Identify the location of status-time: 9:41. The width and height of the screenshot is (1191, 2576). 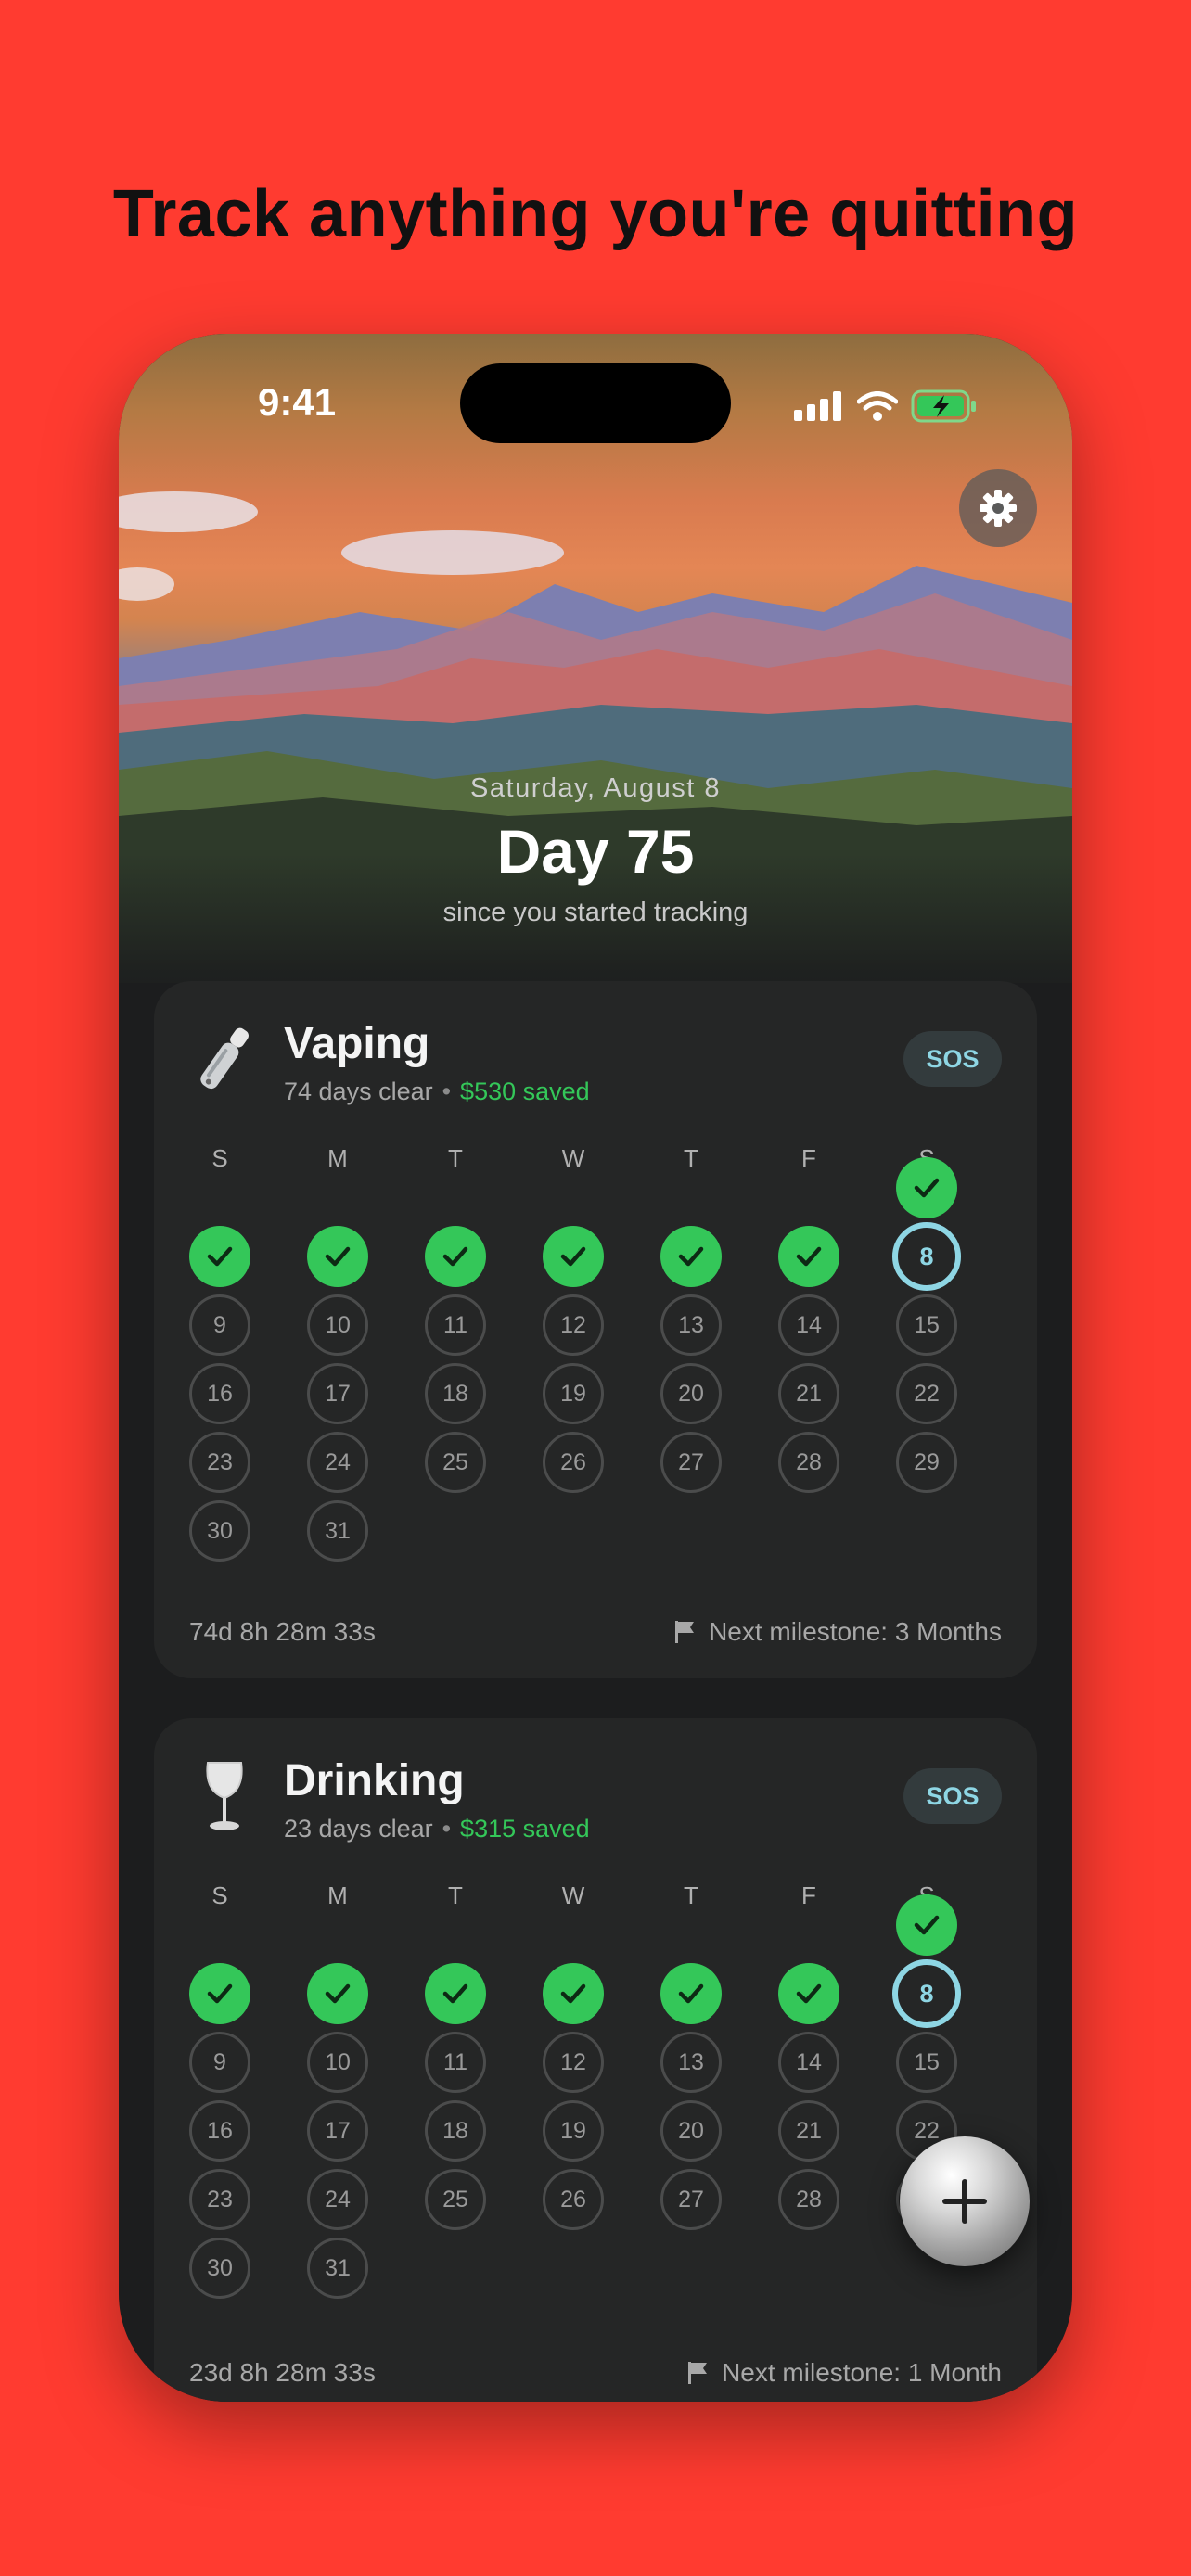
(297, 402).